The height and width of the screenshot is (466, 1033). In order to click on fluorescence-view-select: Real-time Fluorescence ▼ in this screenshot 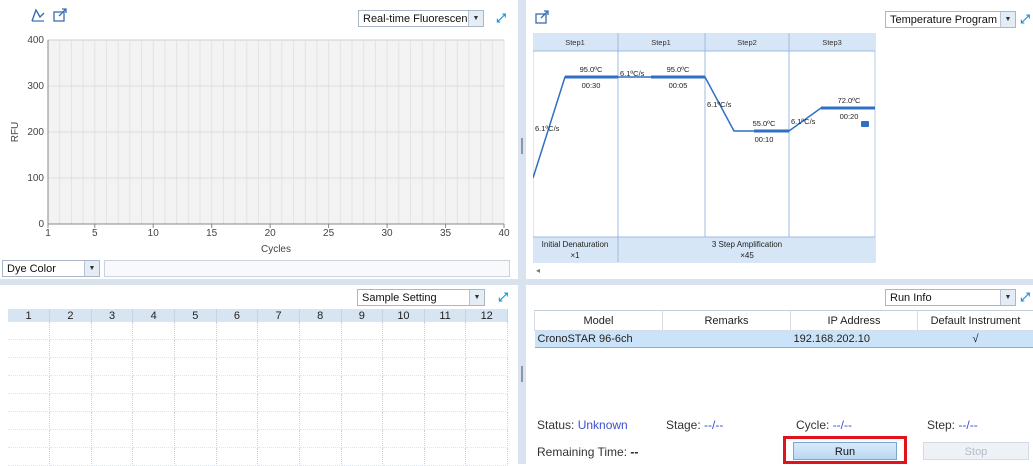, I will do `click(421, 18)`.